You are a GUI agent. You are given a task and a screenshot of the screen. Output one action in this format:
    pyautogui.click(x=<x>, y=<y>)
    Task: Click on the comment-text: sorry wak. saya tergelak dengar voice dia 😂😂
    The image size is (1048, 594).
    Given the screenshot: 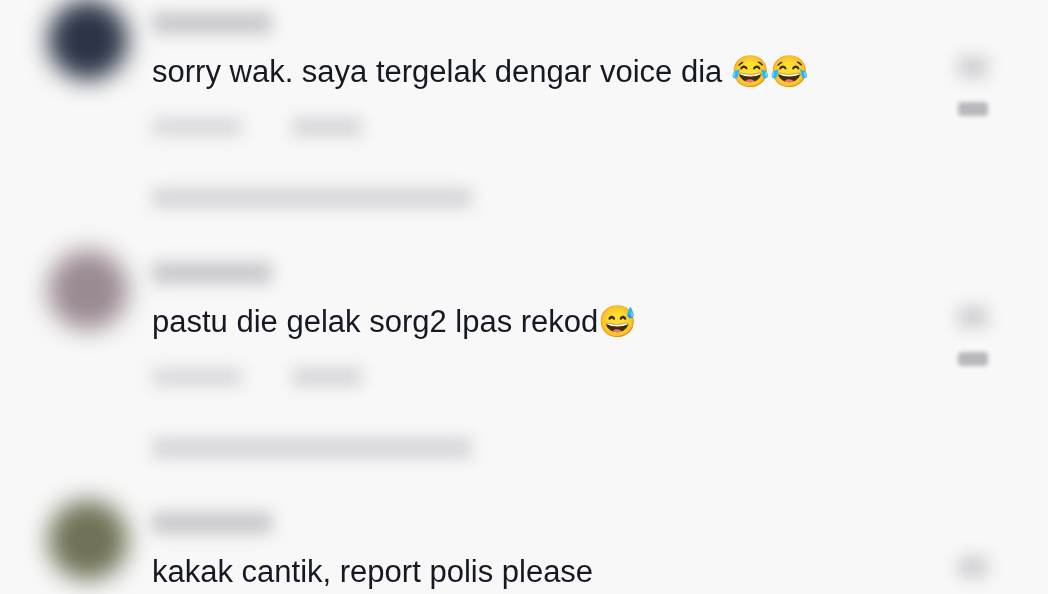 What is the action you would take?
    pyautogui.click(x=481, y=72)
    